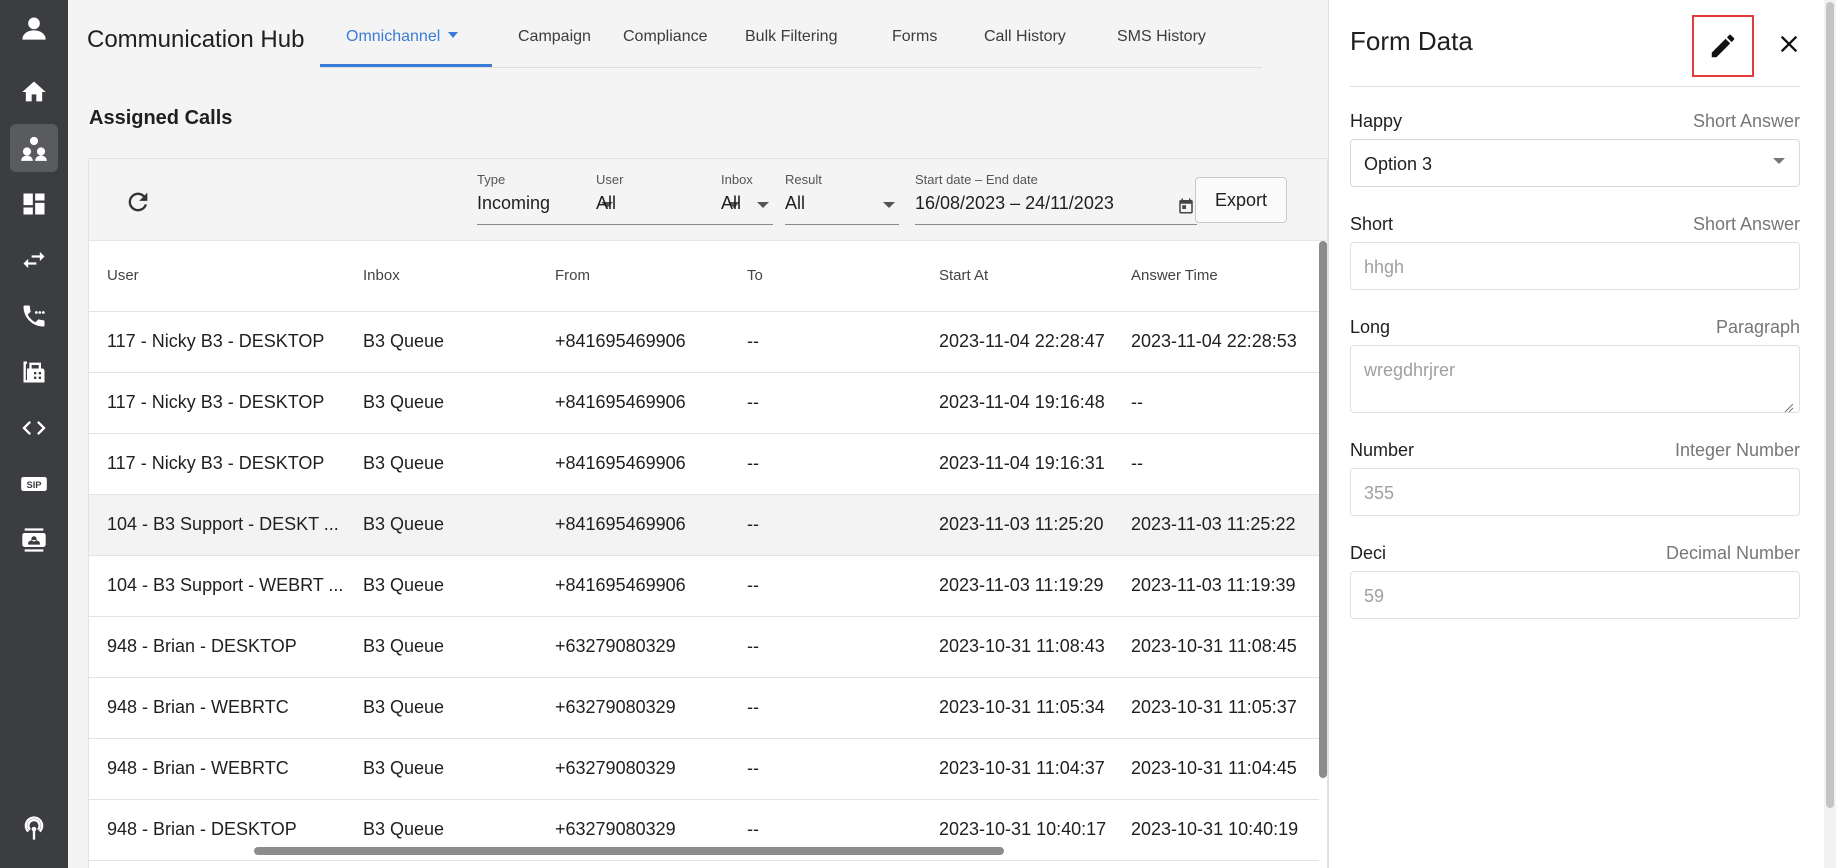  Describe the element at coordinates (1575, 492) in the screenshot. I see `number-input: 355` at that location.